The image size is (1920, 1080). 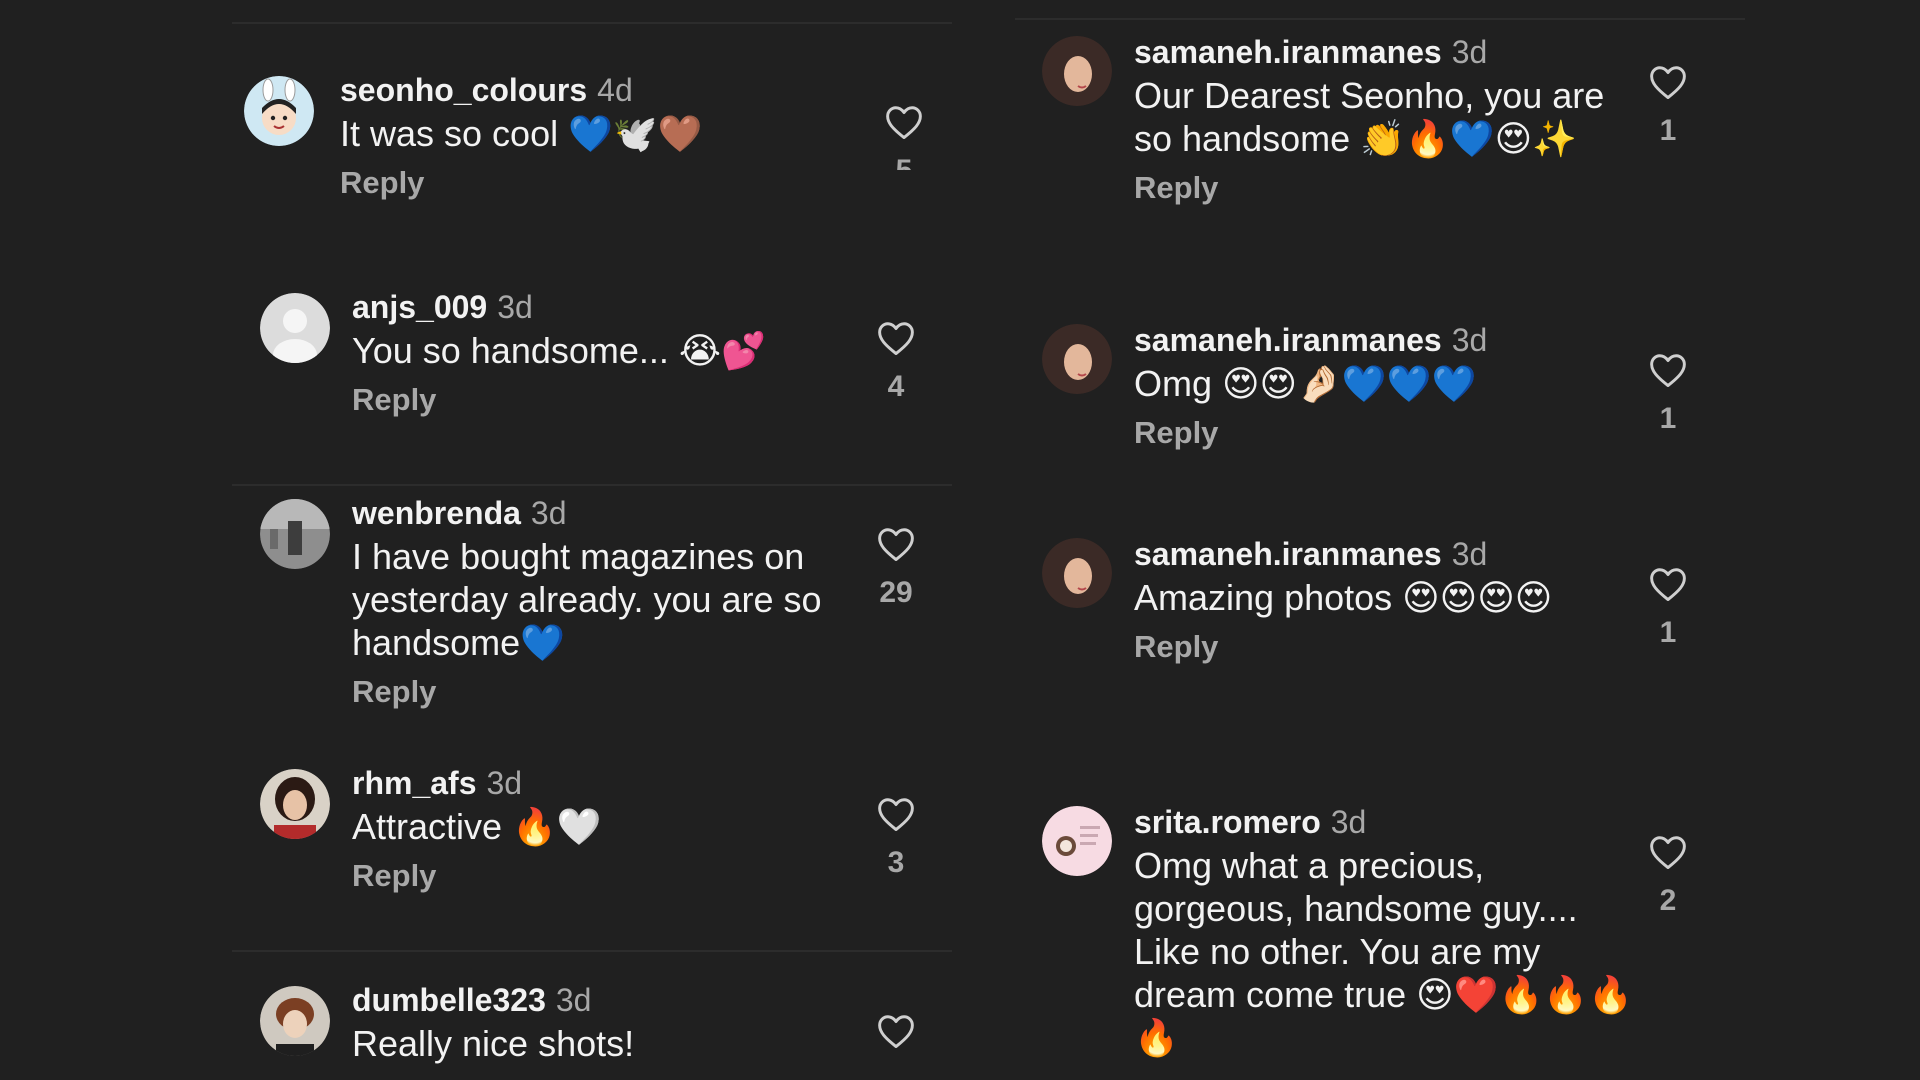 I want to click on like-button: 29, so click(x=896, y=568).